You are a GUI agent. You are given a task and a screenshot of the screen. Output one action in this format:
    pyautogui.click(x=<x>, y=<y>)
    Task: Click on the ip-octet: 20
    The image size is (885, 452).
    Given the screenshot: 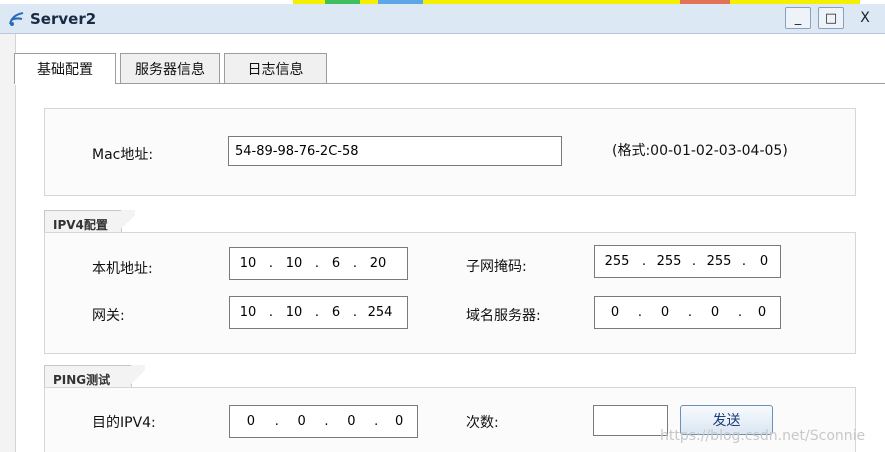 What is the action you would take?
    pyautogui.click(x=378, y=263)
    